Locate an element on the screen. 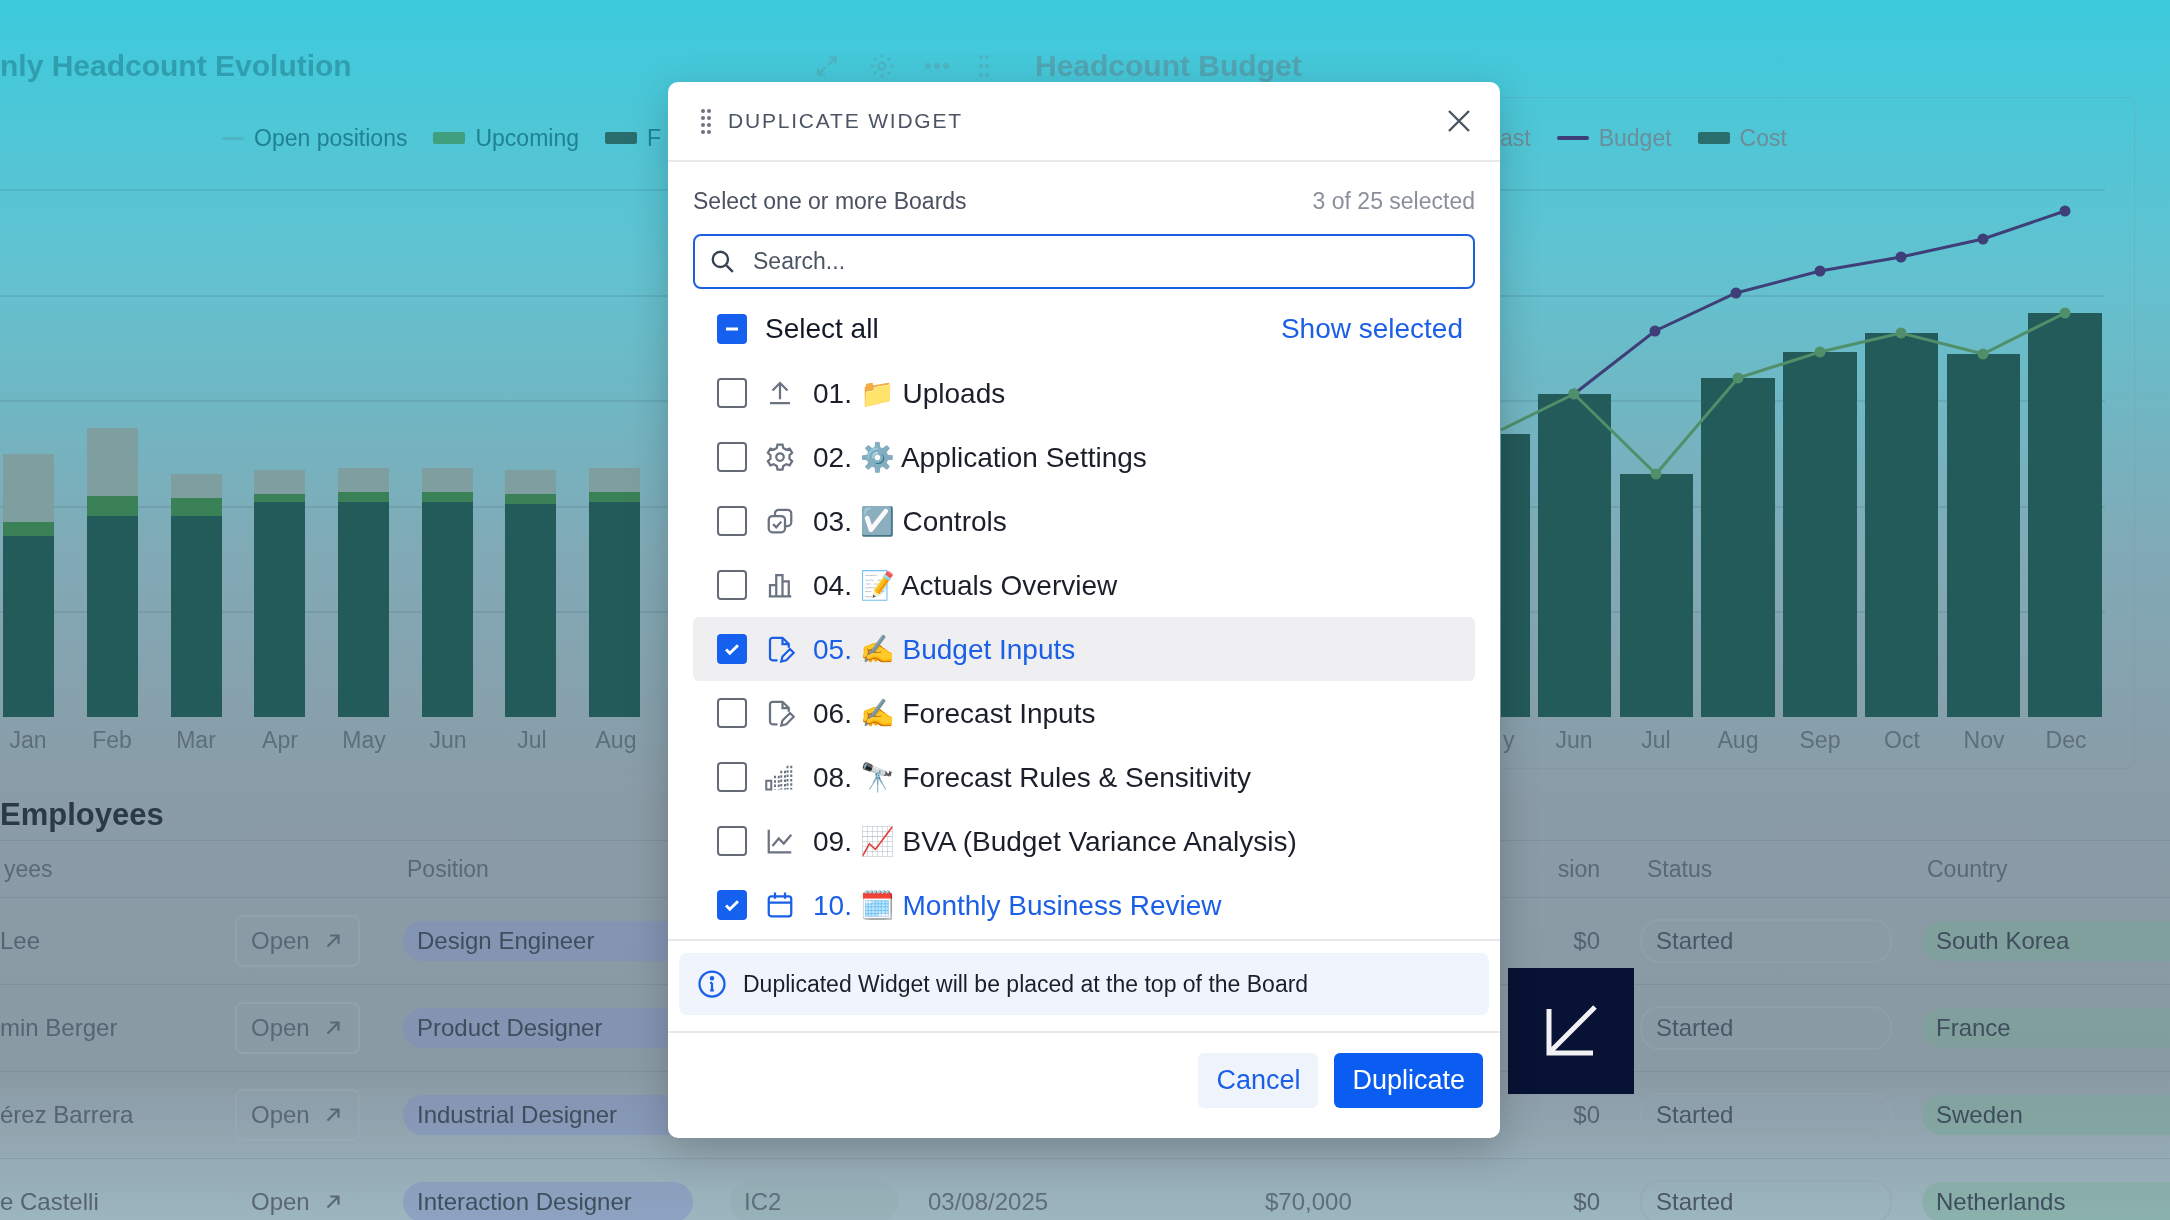 The image size is (2170, 1220). select-all-label: Select all is located at coordinates (1014, 329).